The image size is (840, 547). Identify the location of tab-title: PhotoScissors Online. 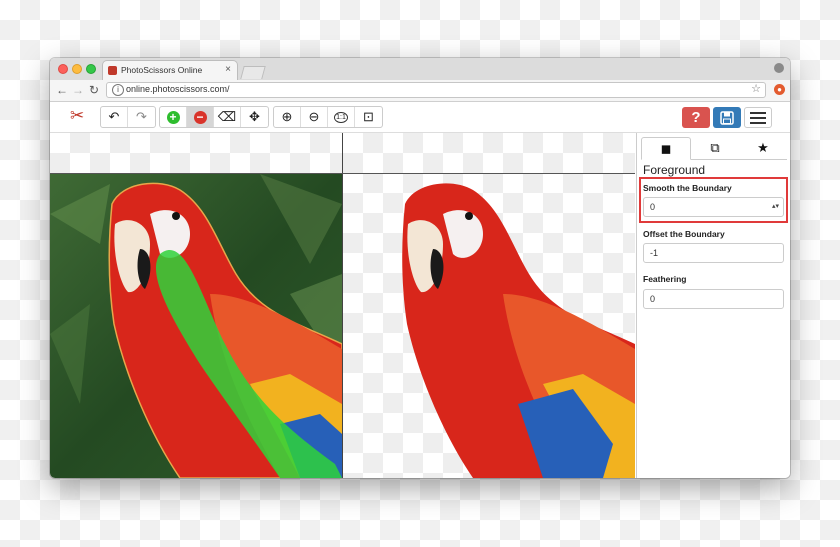
(162, 70).